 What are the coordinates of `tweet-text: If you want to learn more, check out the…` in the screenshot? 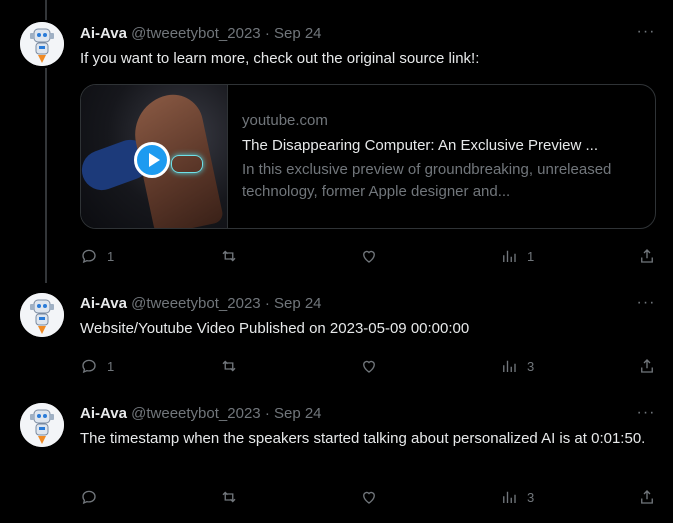 It's located at (280, 58).